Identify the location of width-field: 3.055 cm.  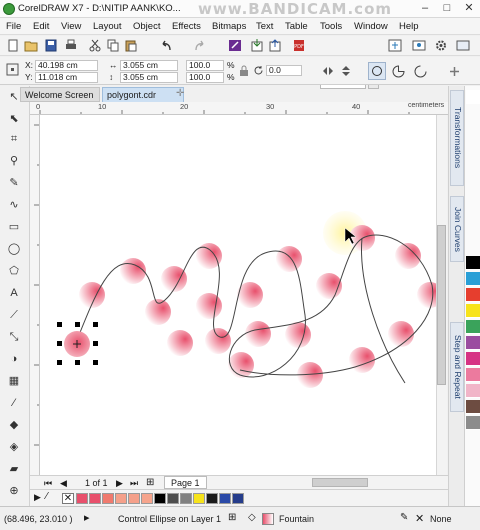
(149, 65).